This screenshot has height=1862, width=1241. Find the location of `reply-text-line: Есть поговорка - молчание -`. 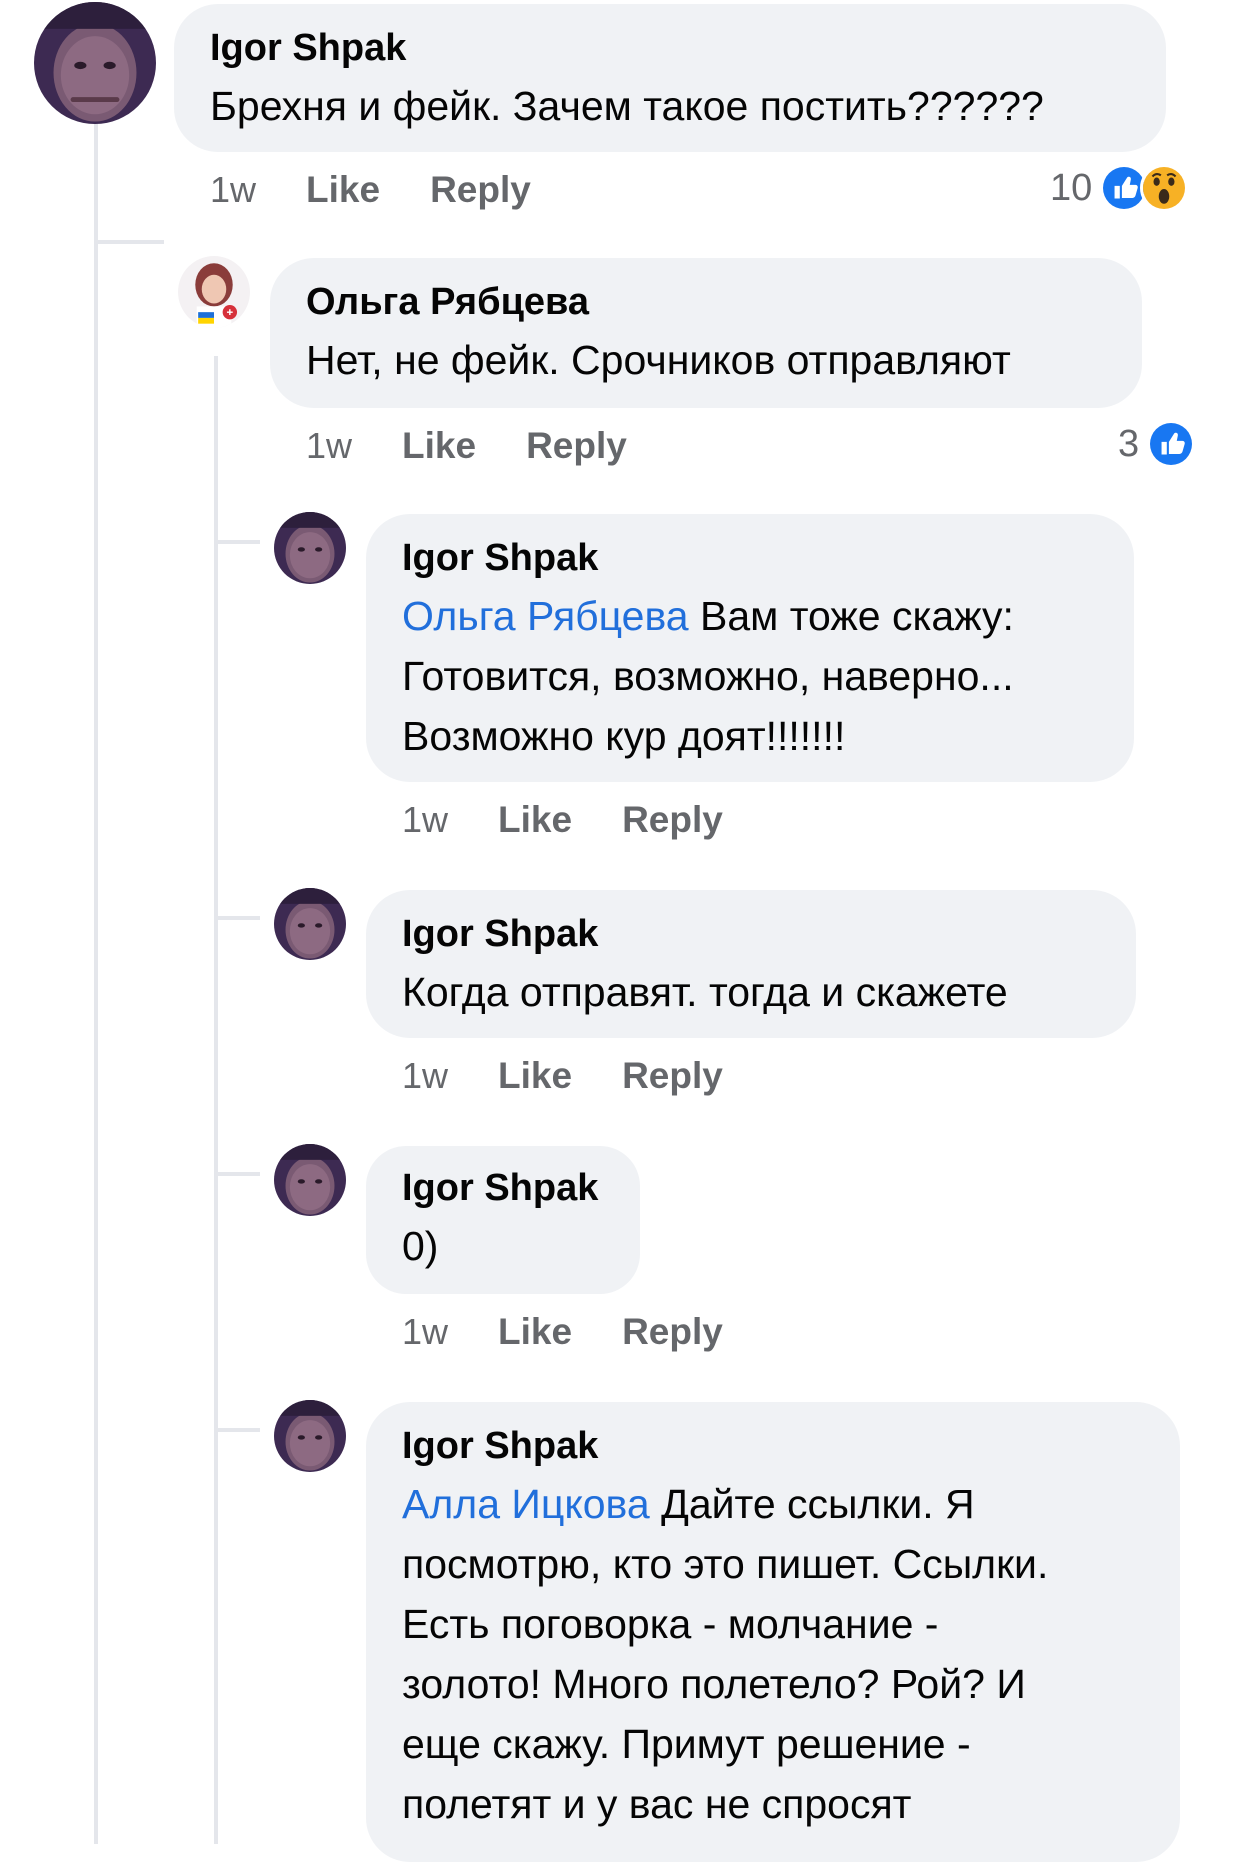

reply-text-line: Есть поговорка - молчание - is located at coordinates (670, 1624).